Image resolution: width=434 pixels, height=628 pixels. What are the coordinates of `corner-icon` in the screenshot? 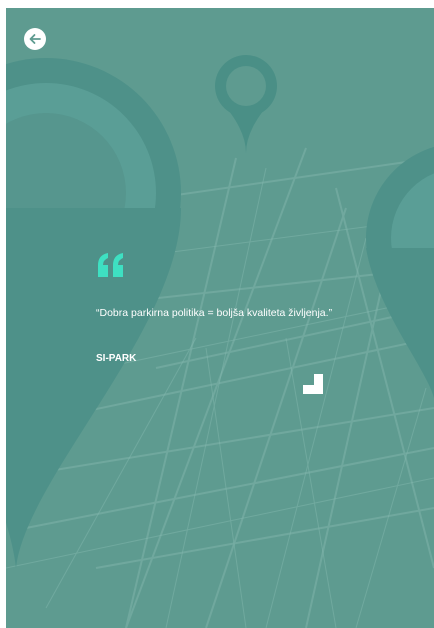 It's located at (313, 384).